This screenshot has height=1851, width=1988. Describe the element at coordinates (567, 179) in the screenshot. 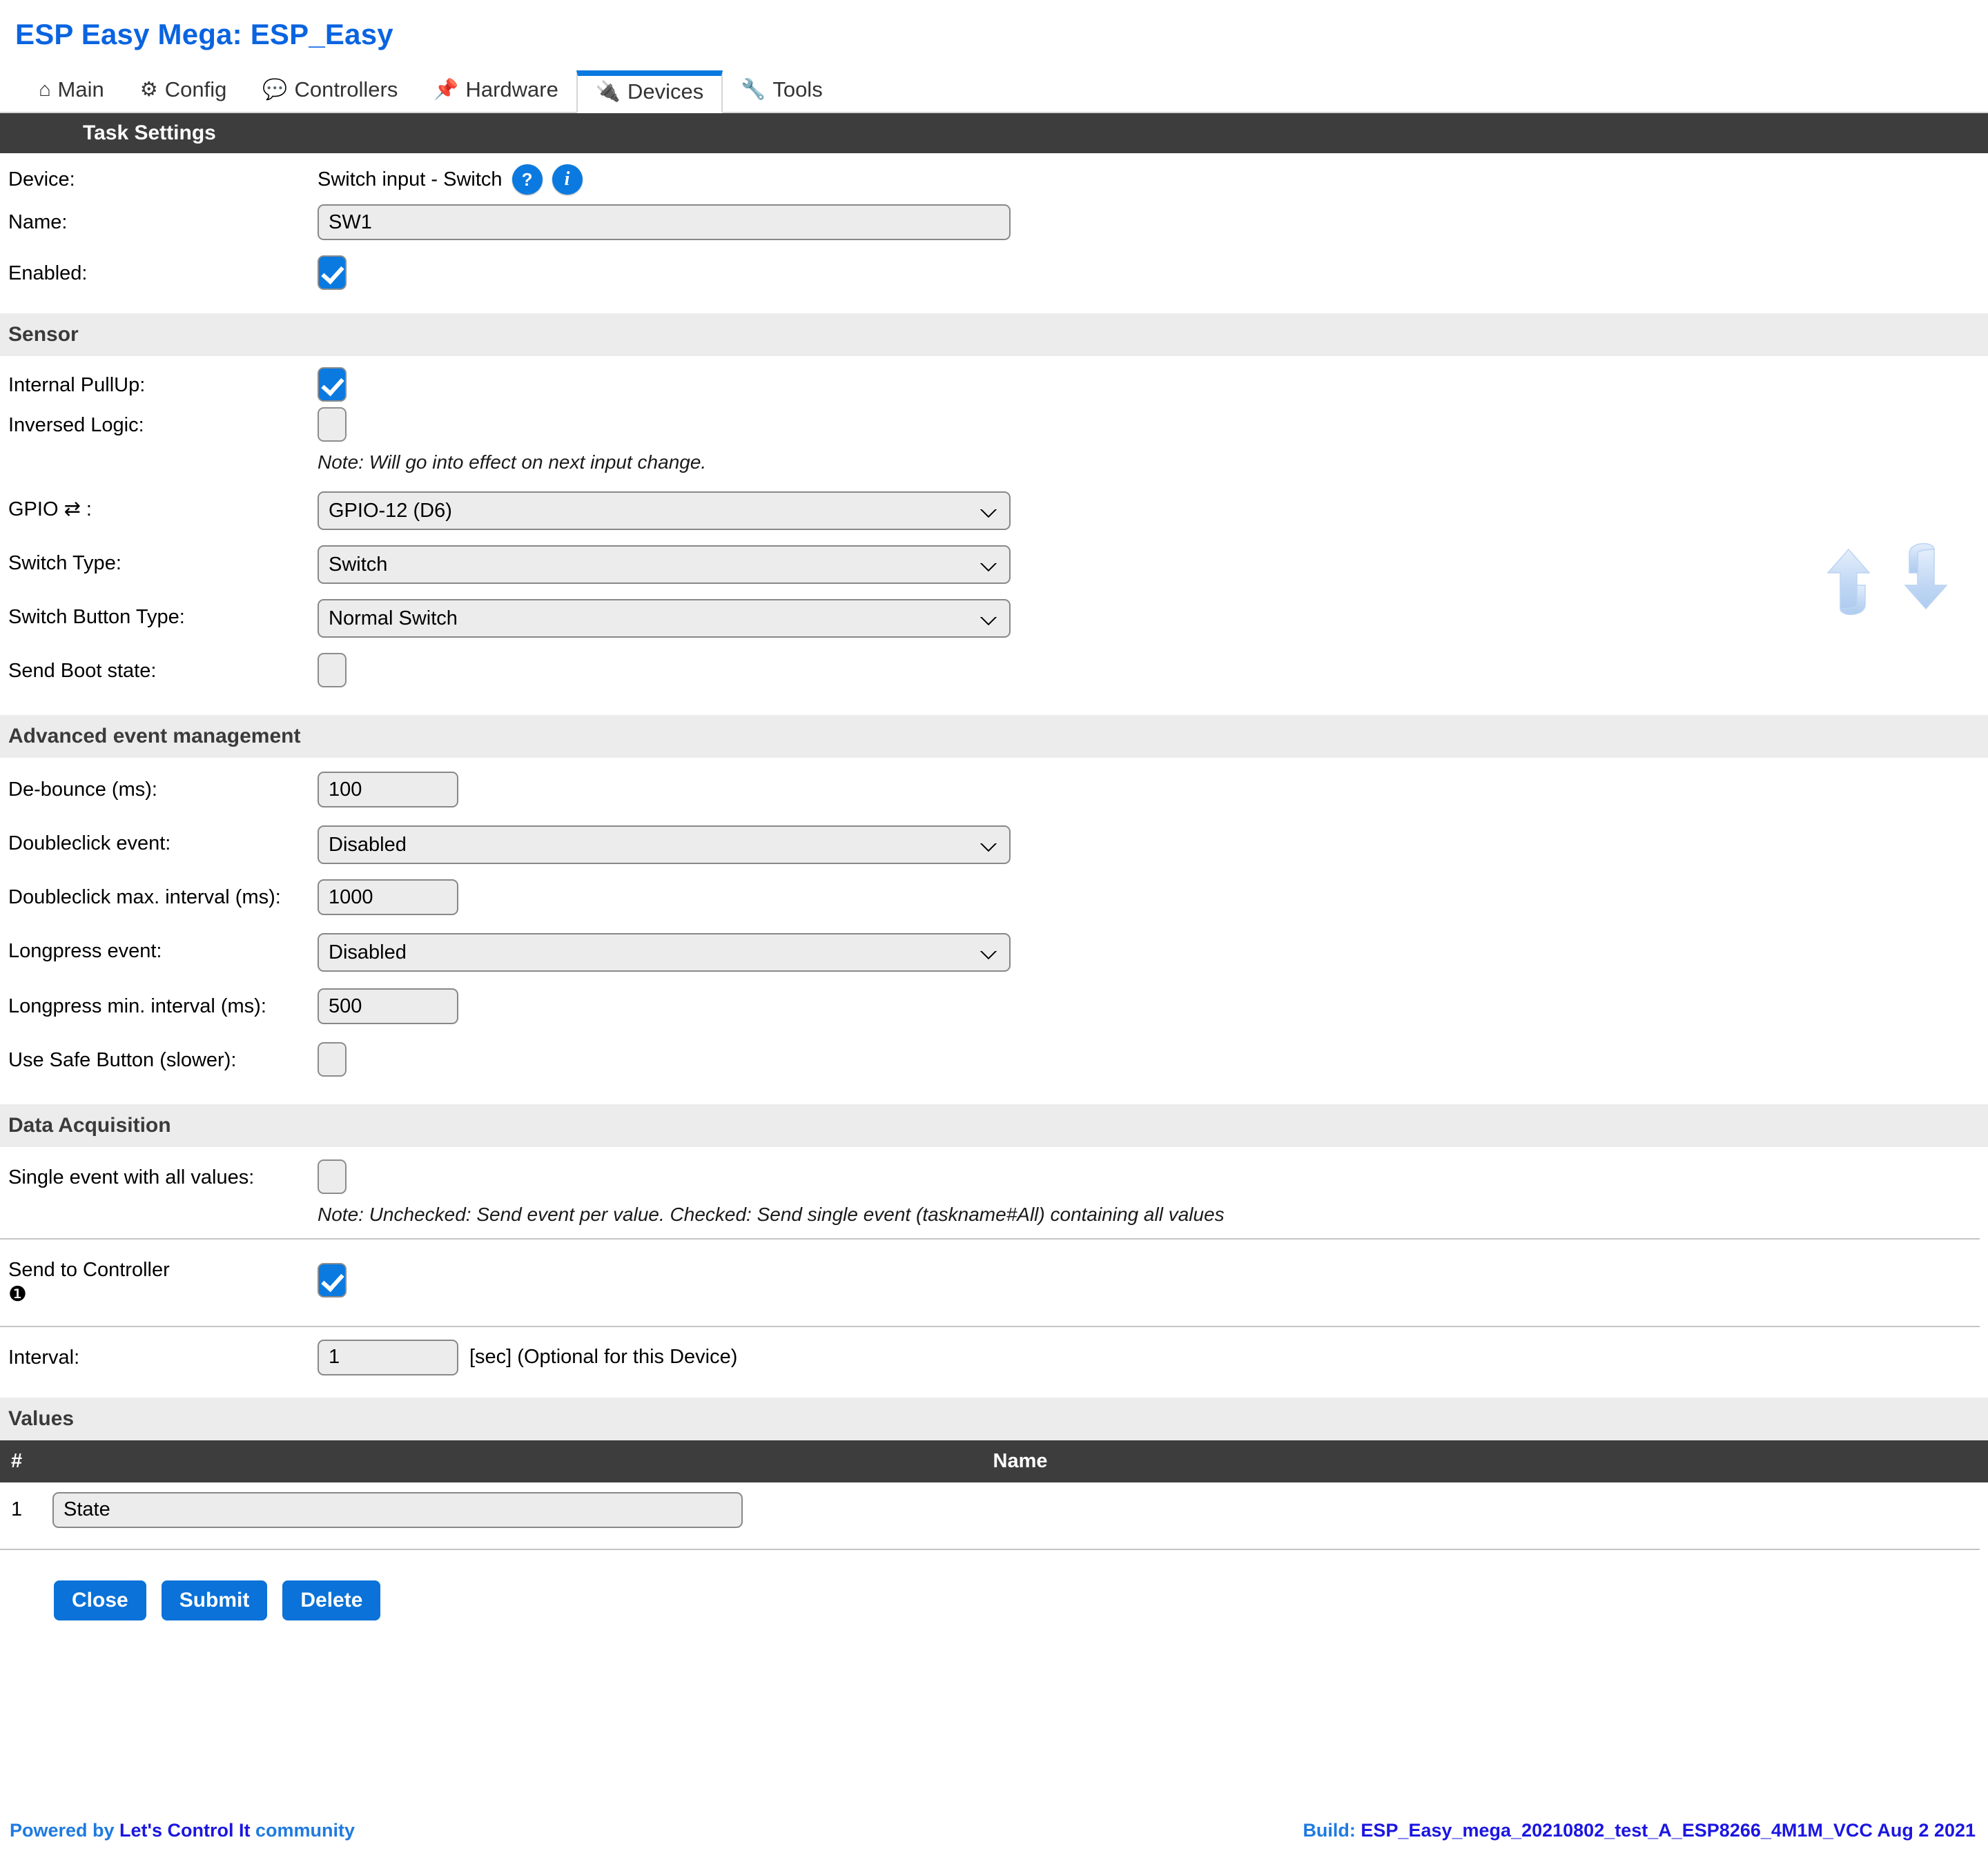

I see `info-badge-icon: i` at that location.